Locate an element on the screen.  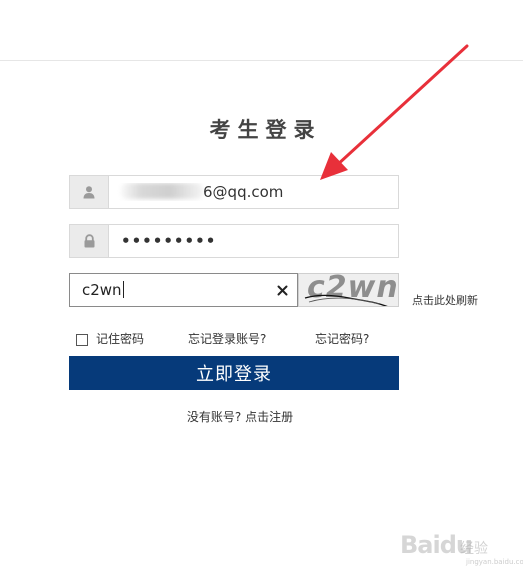
options-row: 记住密码 忘记登录账号? 忘记密码? is located at coordinates (241, 339).